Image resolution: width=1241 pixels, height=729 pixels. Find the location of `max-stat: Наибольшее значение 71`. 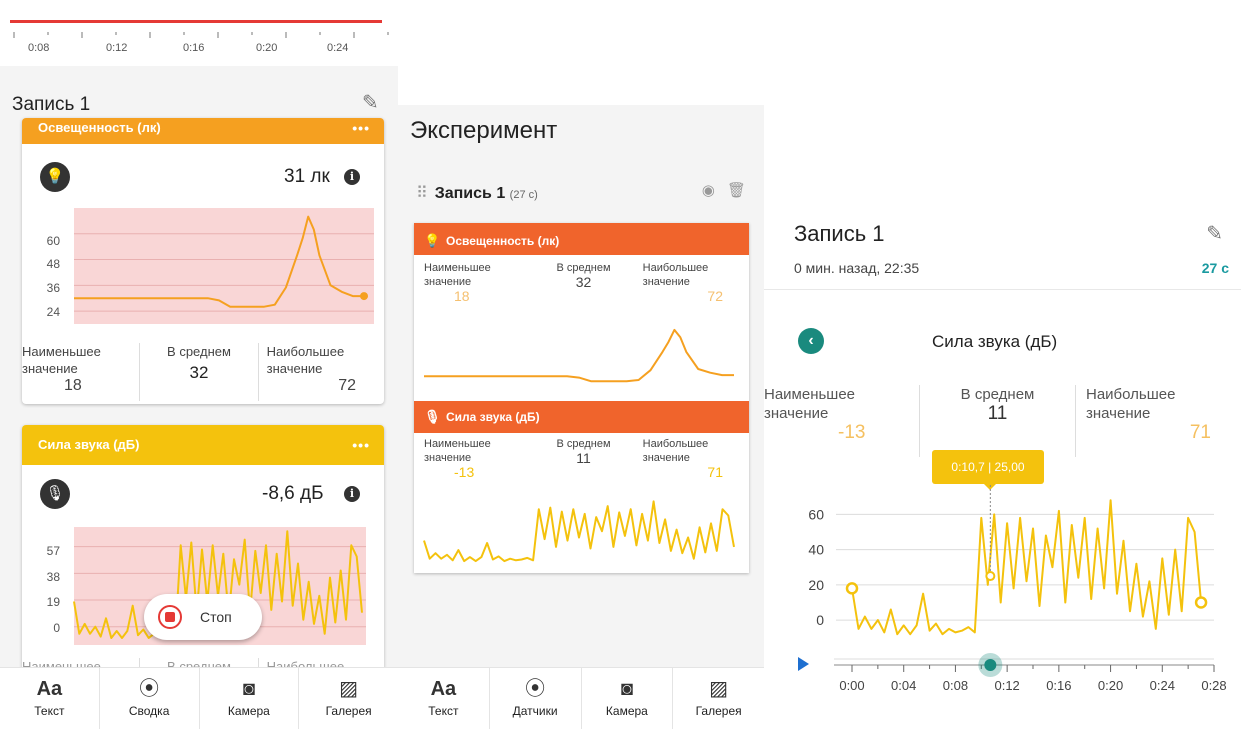

max-stat: Наибольшее значение 71 is located at coordinates (1158, 421).